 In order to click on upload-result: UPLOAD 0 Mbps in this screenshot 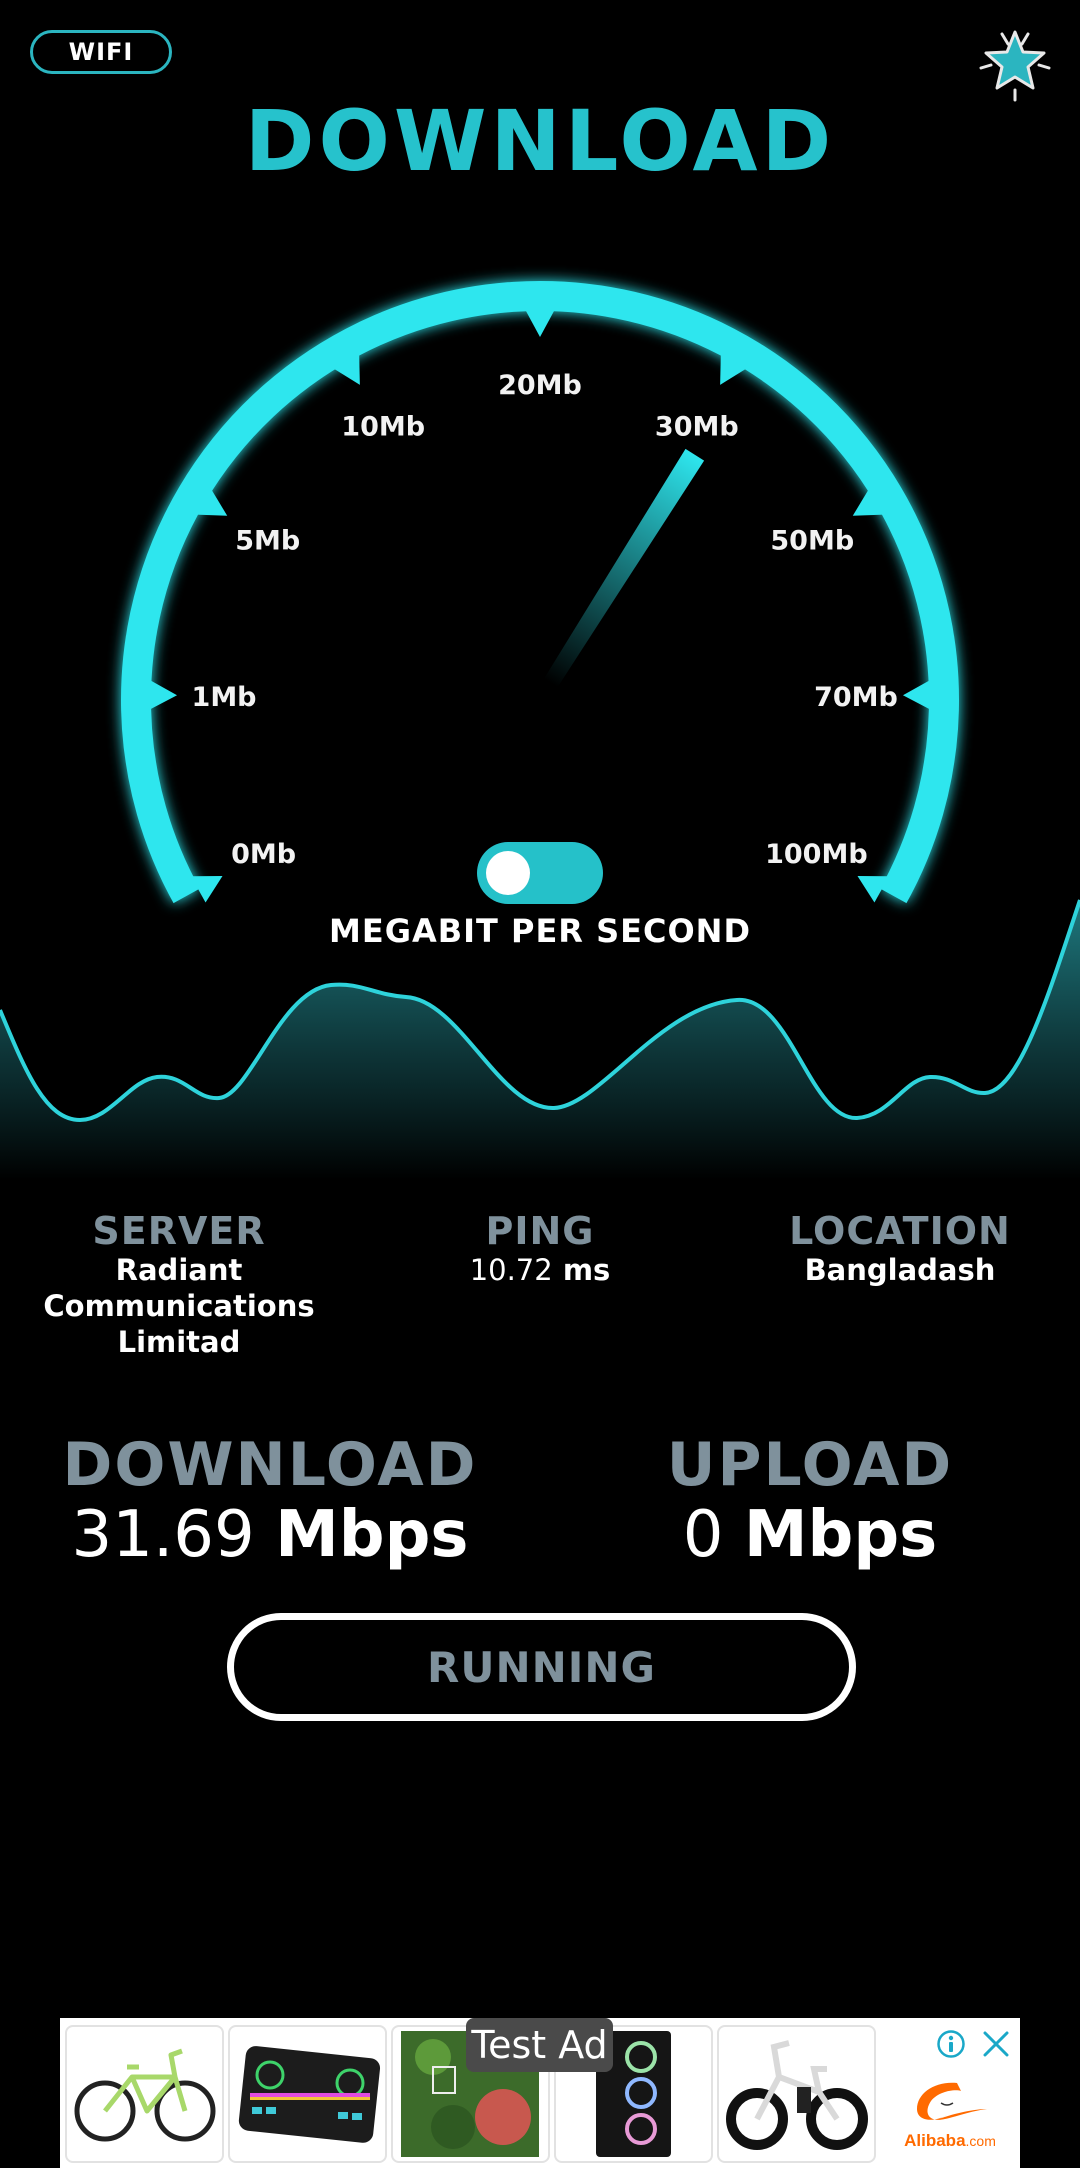, I will do `click(810, 1502)`.